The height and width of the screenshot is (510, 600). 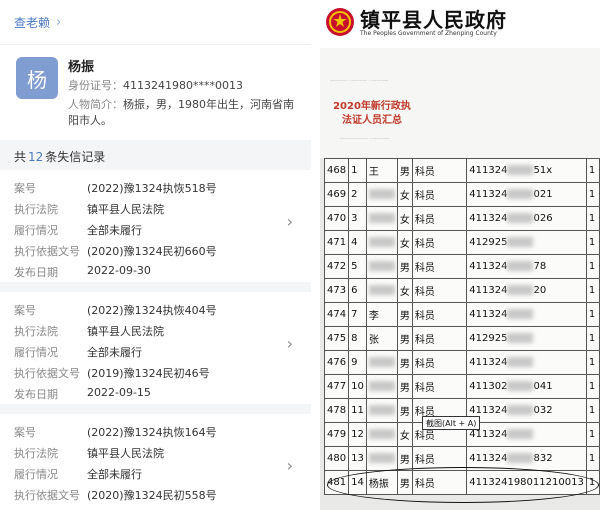 What do you see at coordinates (75, 157) in the screenshot?
I see `count-suffix: 条失信记录` at bounding box center [75, 157].